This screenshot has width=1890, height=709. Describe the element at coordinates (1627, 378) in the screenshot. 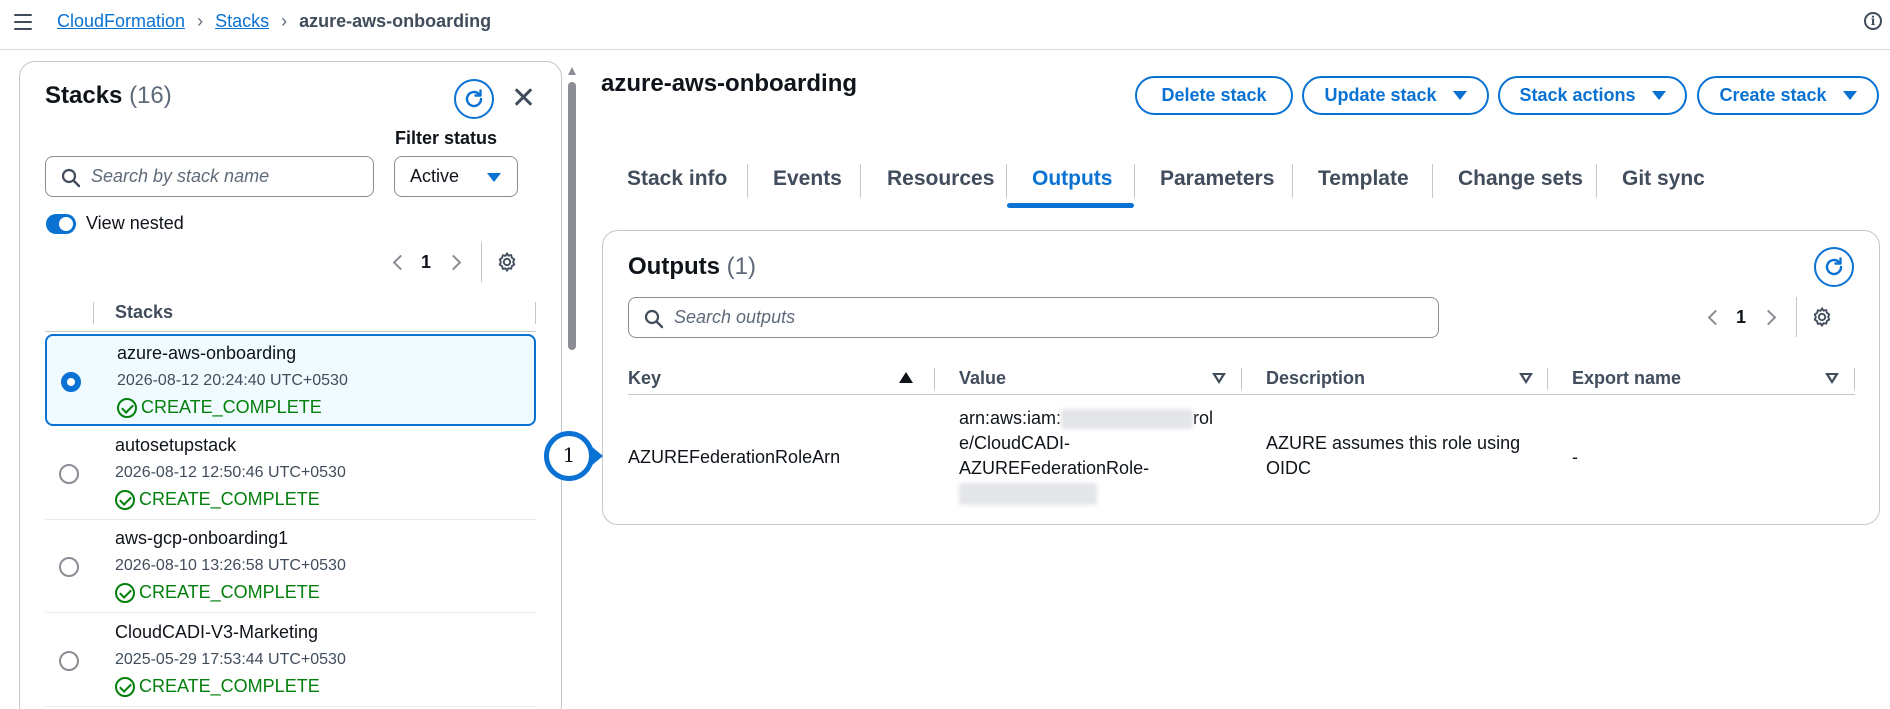

I see `column-export-label: Export name` at that location.